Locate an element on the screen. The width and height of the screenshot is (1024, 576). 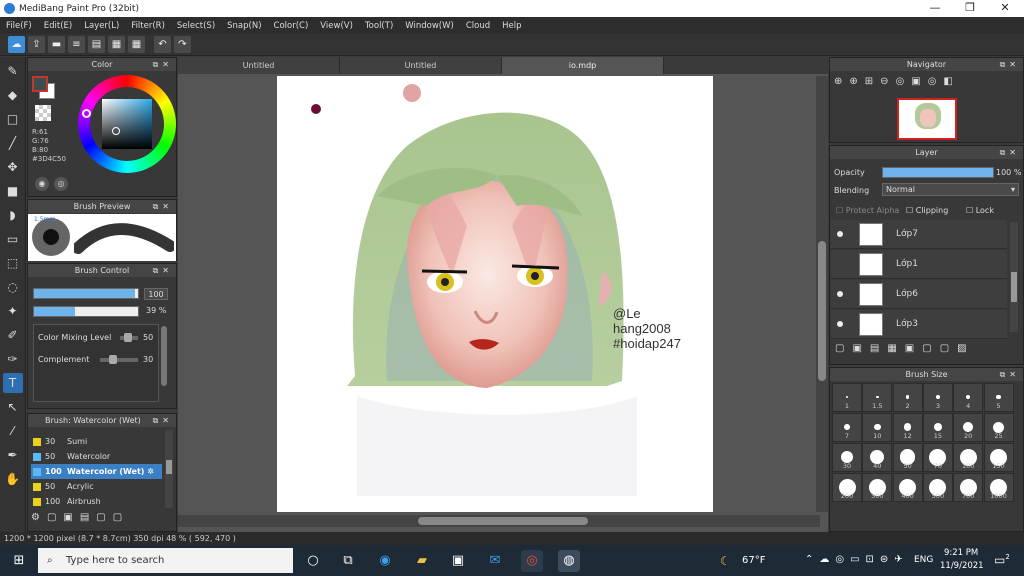
transparent-swatch is located at coordinates (43, 113).